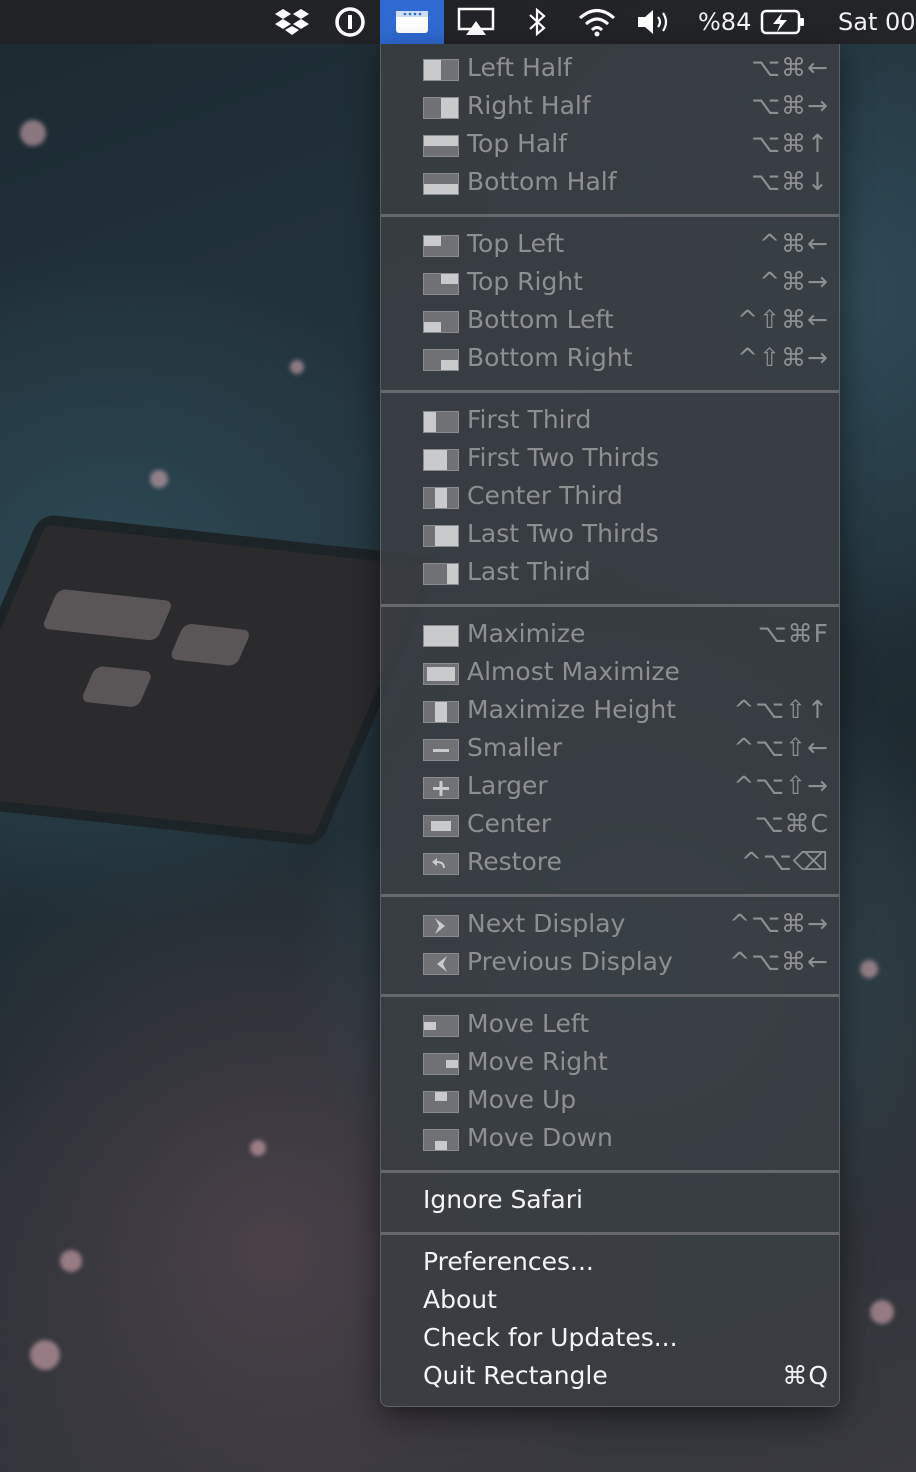 The height and width of the screenshot is (1472, 916). What do you see at coordinates (529, 419) in the screenshot?
I see `menu-item-label: First Third` at bounding box center [529, 419].